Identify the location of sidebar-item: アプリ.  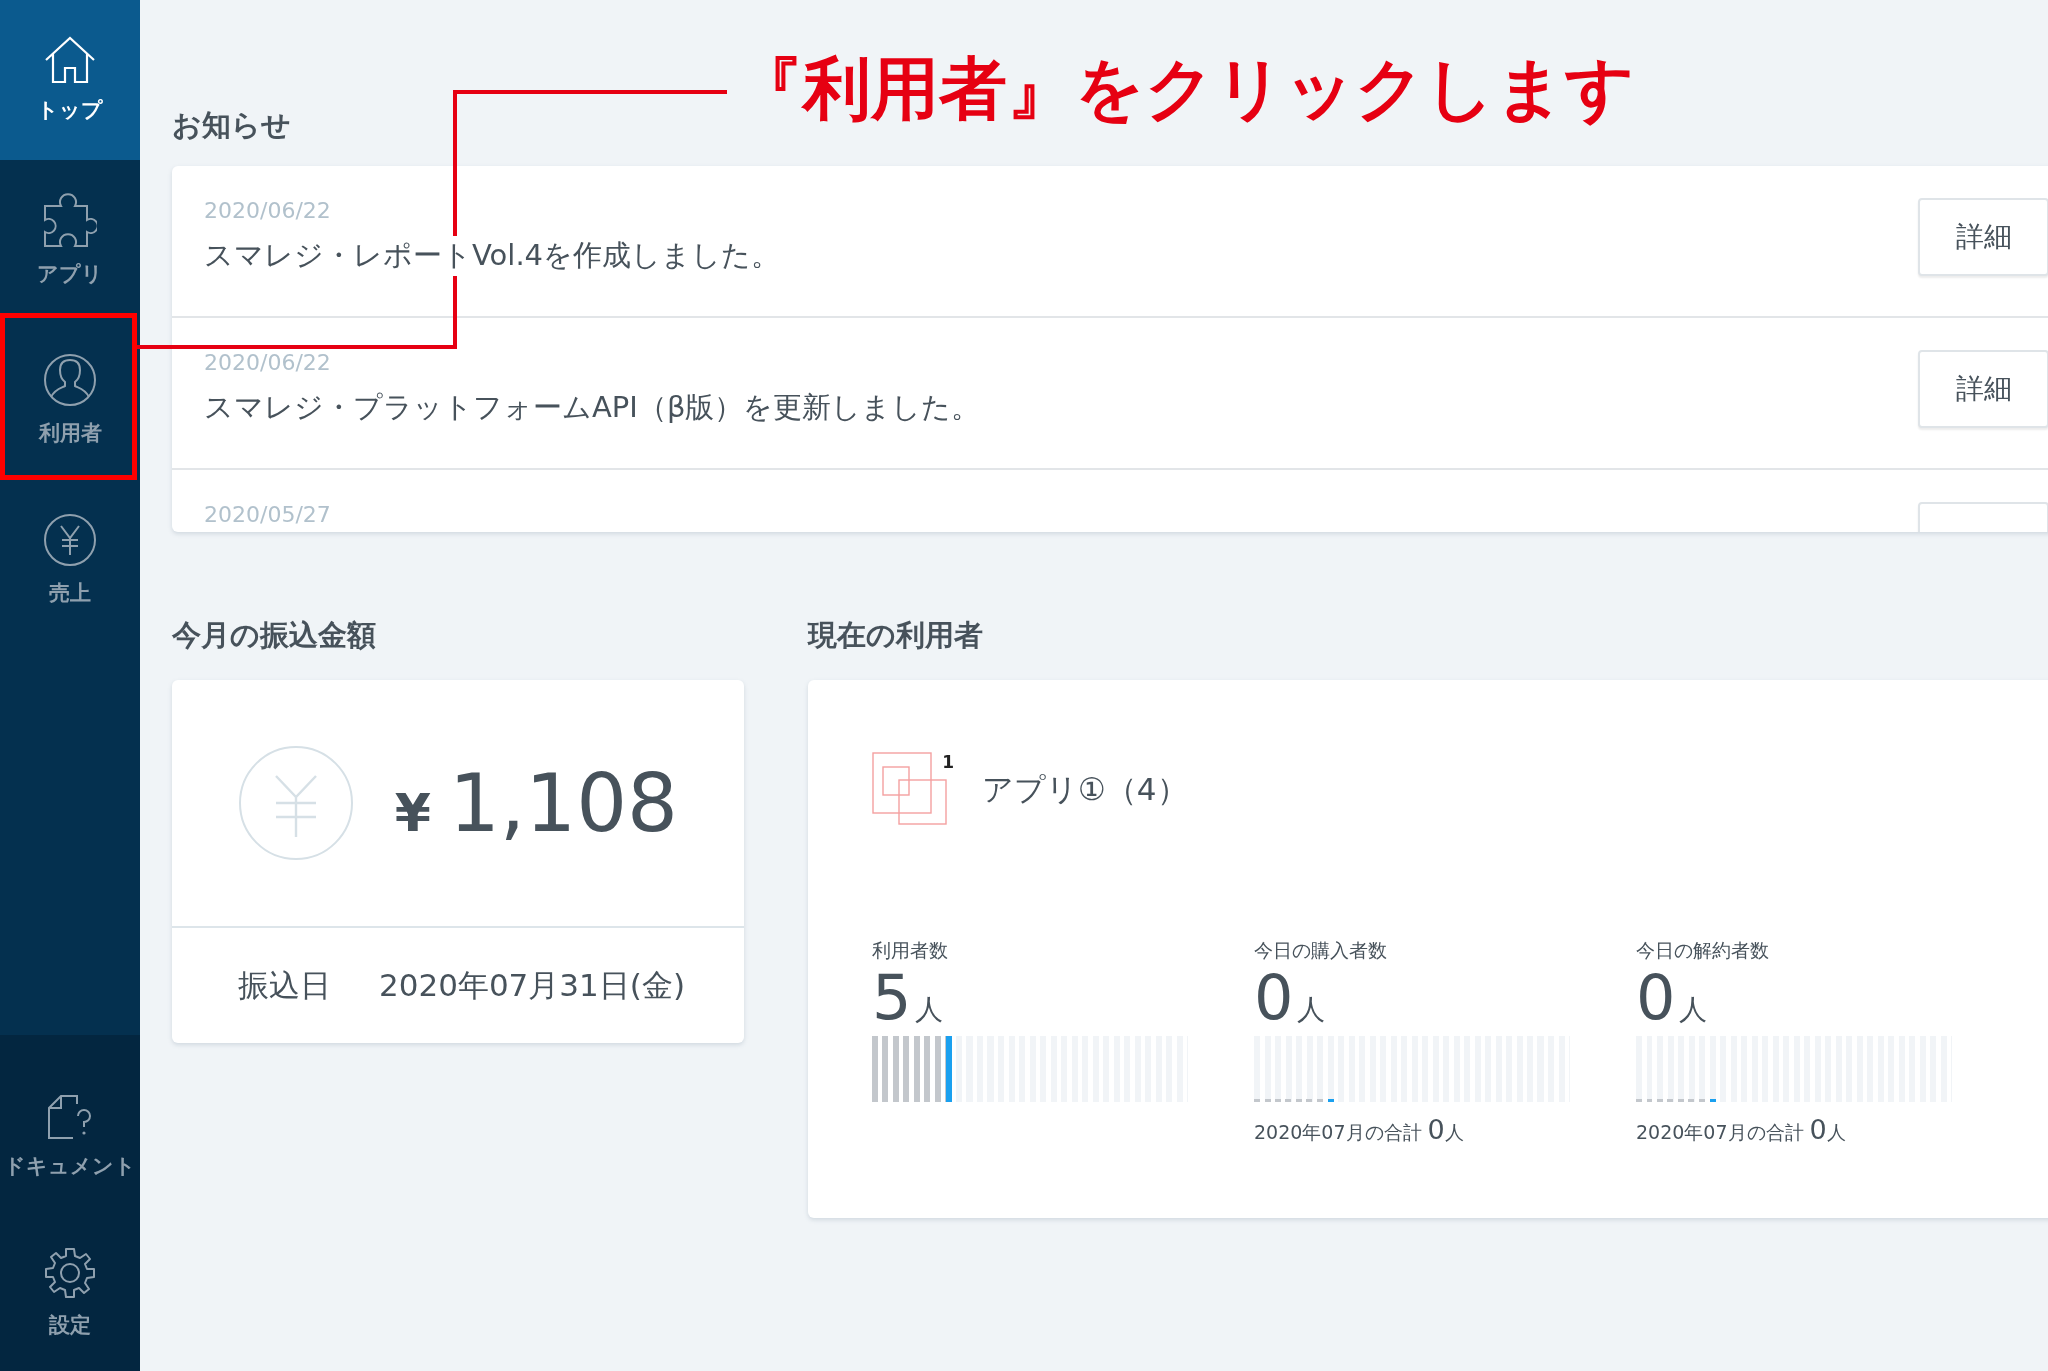
(70, 240).